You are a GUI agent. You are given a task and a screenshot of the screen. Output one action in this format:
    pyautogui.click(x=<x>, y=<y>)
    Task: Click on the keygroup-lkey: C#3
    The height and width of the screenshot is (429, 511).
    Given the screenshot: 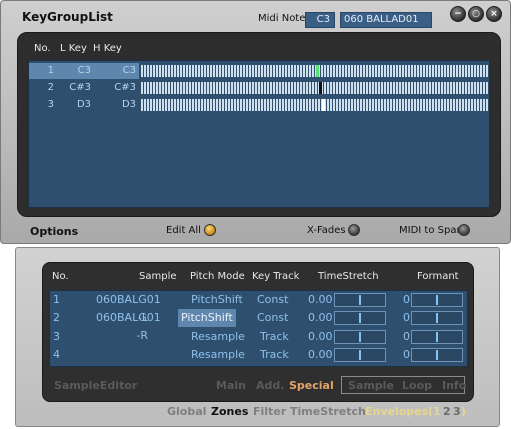 What is the action you would take?
    pyautogui.click(x=74, y=88)
    